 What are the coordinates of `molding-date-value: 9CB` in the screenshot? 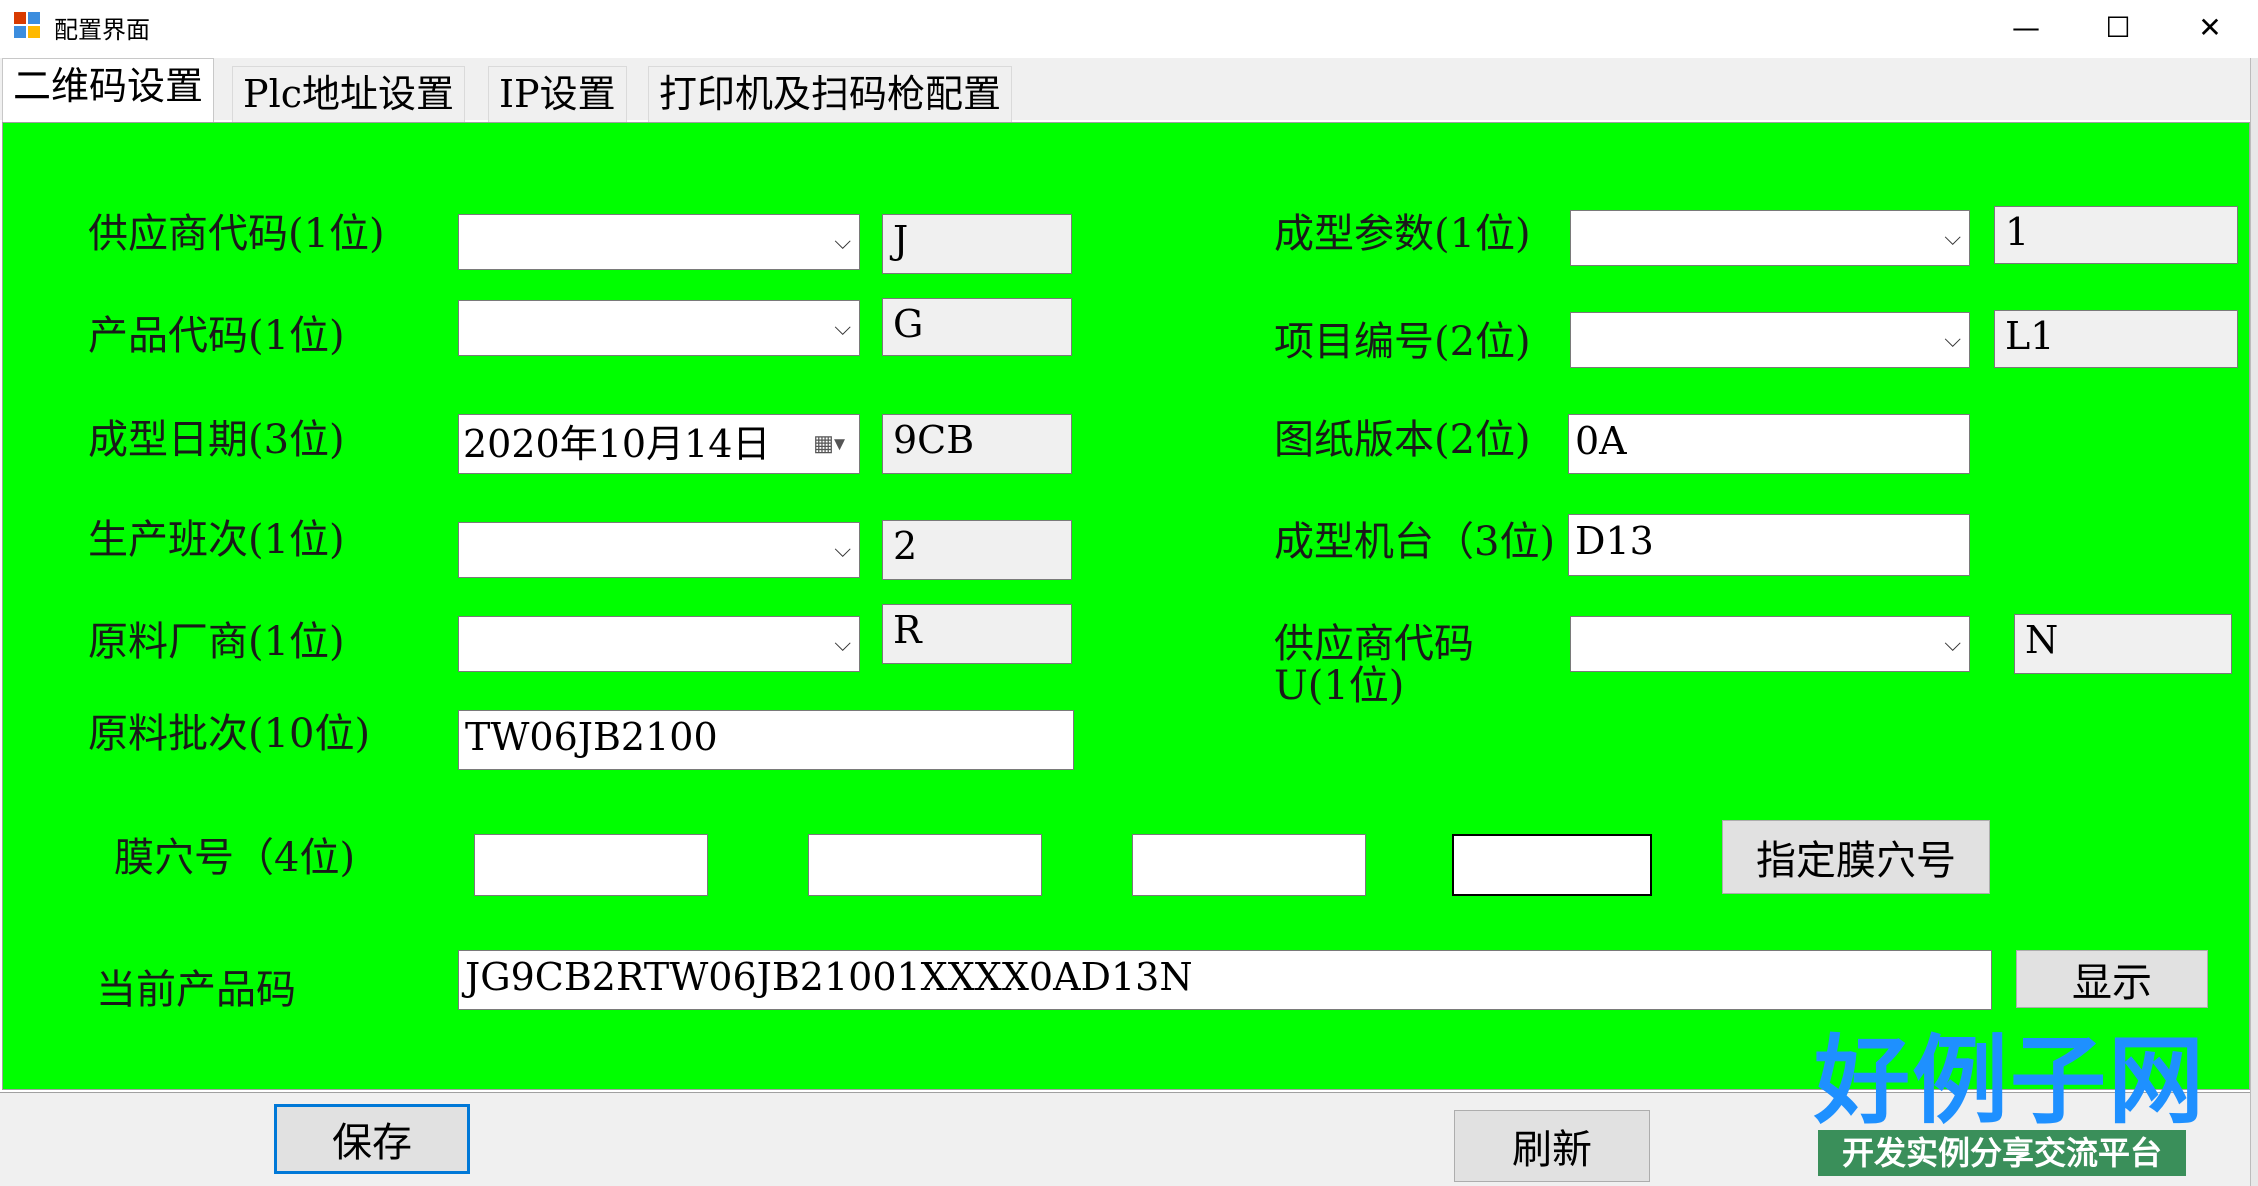 It's located at (977, 444).